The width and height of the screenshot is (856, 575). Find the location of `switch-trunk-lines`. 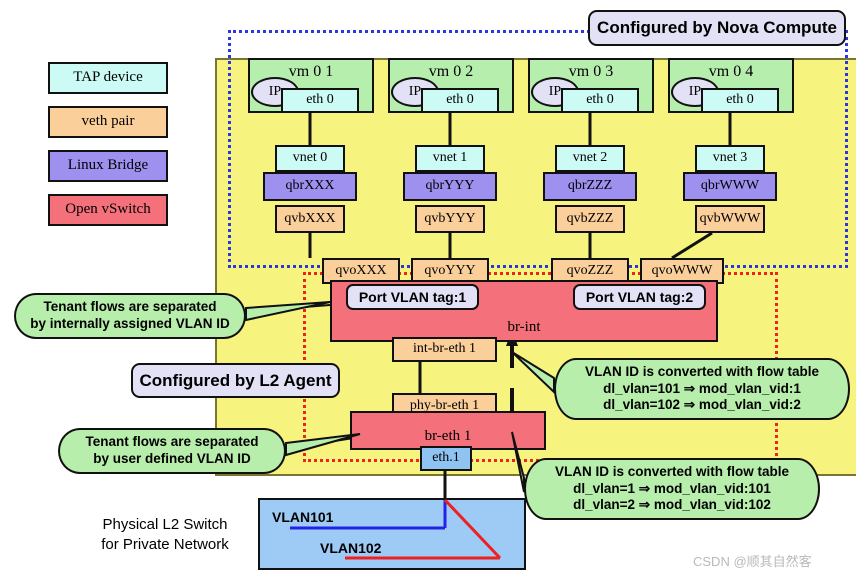

switch-trunk-lines is located at coordinates (396, 529).